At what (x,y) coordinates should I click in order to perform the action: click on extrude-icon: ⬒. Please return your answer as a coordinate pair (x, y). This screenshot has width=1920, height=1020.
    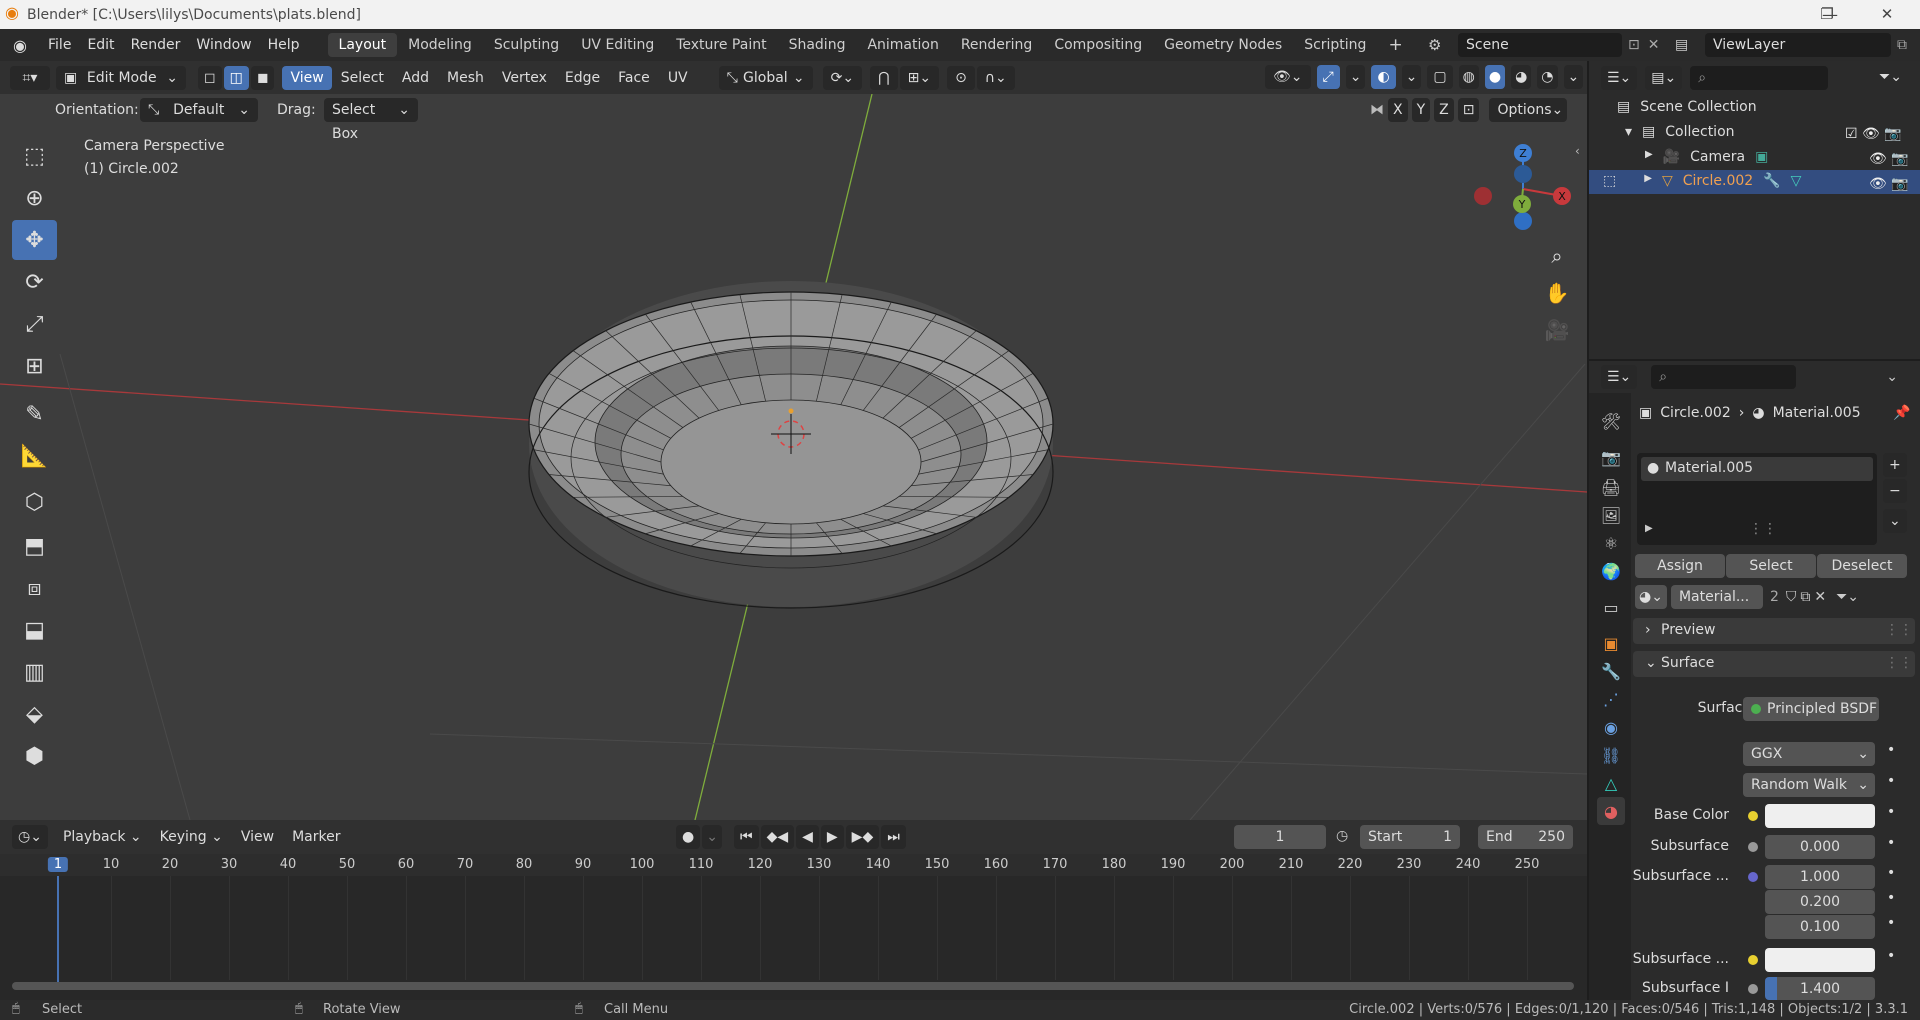
    Looking at the image, I should click on (34, 546).